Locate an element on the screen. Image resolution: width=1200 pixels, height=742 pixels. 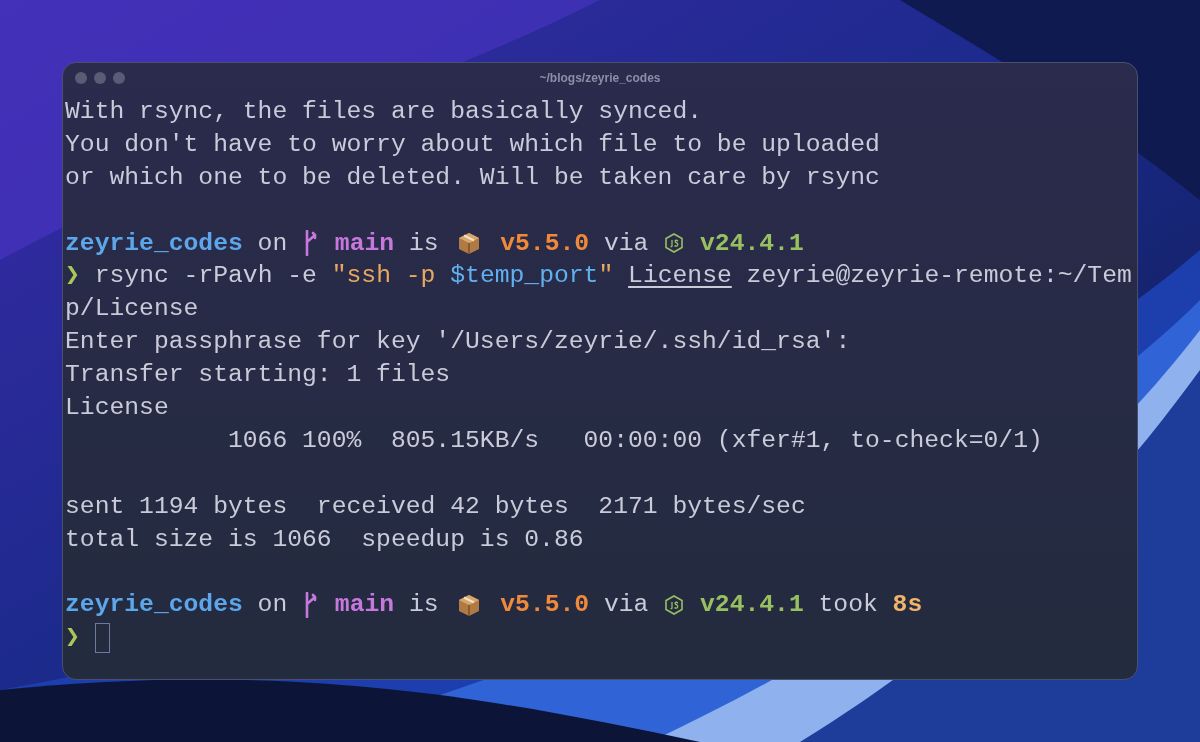
command-text: zeyrie@zeyrie-remote:~/Tem is located at coordinates (938, 276).